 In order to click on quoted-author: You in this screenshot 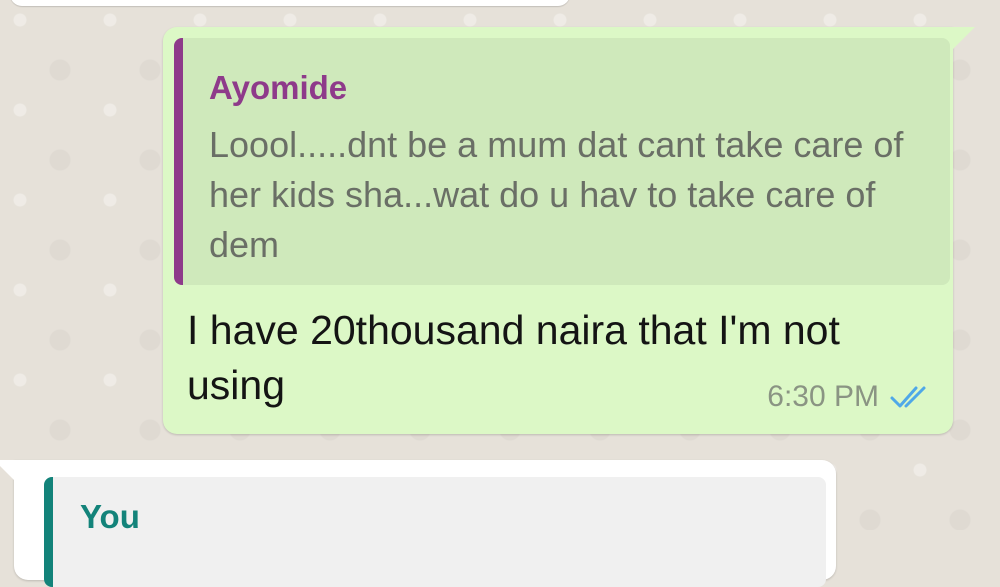, I will do `click(110, 516)`.